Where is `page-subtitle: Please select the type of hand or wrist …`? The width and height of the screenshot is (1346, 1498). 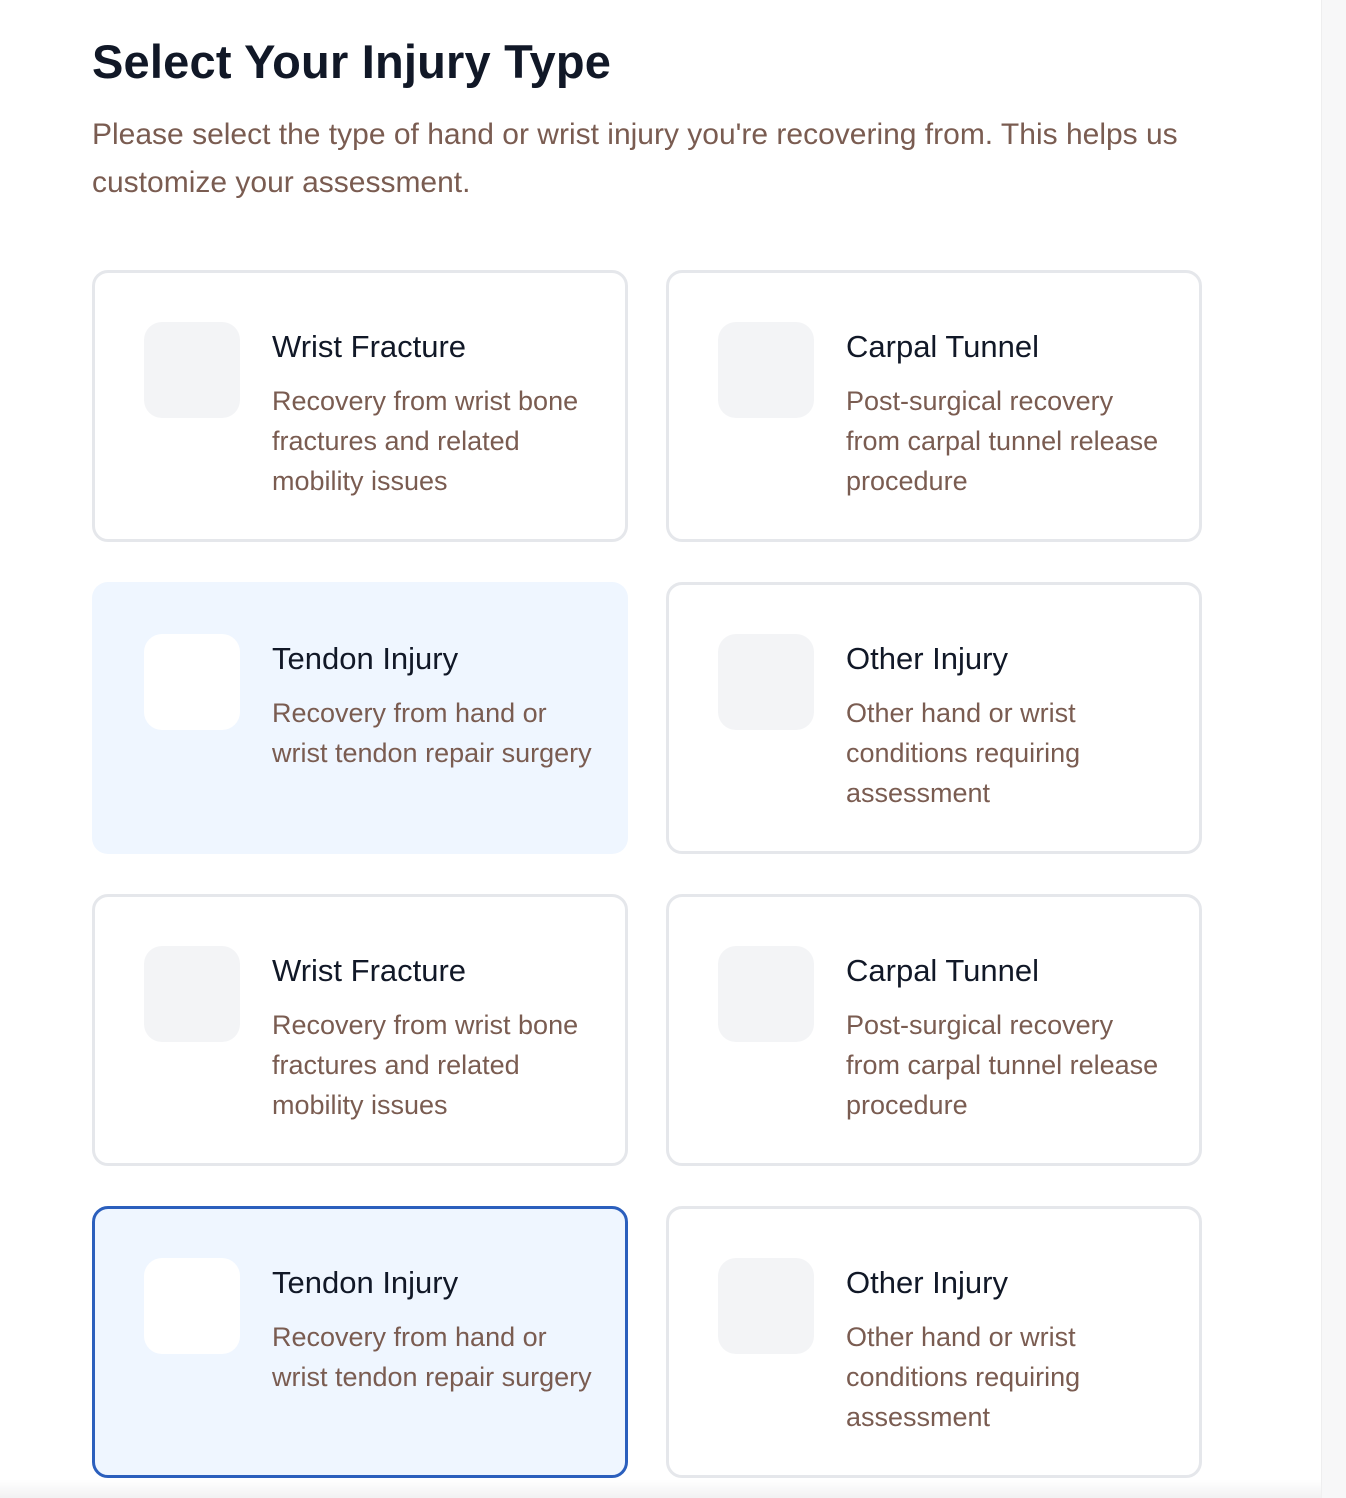
page-subtitle: Please select the type of hand or wrist … is located at coordinates (635, 158).